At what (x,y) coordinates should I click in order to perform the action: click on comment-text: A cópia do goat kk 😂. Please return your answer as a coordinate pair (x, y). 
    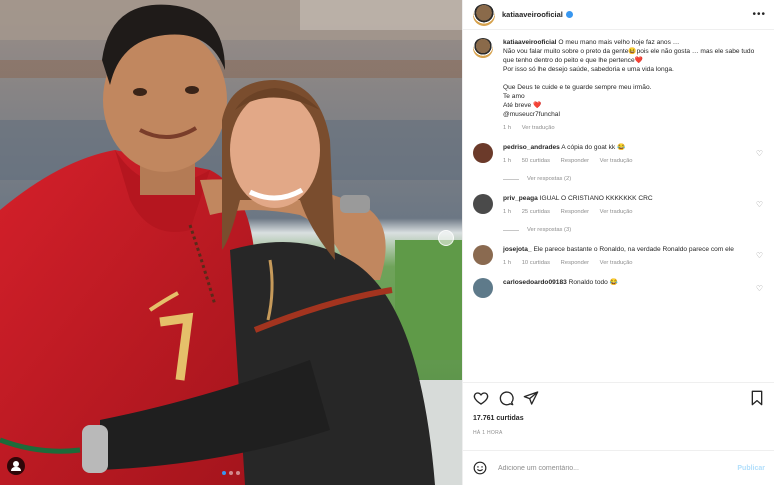
    Looking at the image, I should click on (593, 147).